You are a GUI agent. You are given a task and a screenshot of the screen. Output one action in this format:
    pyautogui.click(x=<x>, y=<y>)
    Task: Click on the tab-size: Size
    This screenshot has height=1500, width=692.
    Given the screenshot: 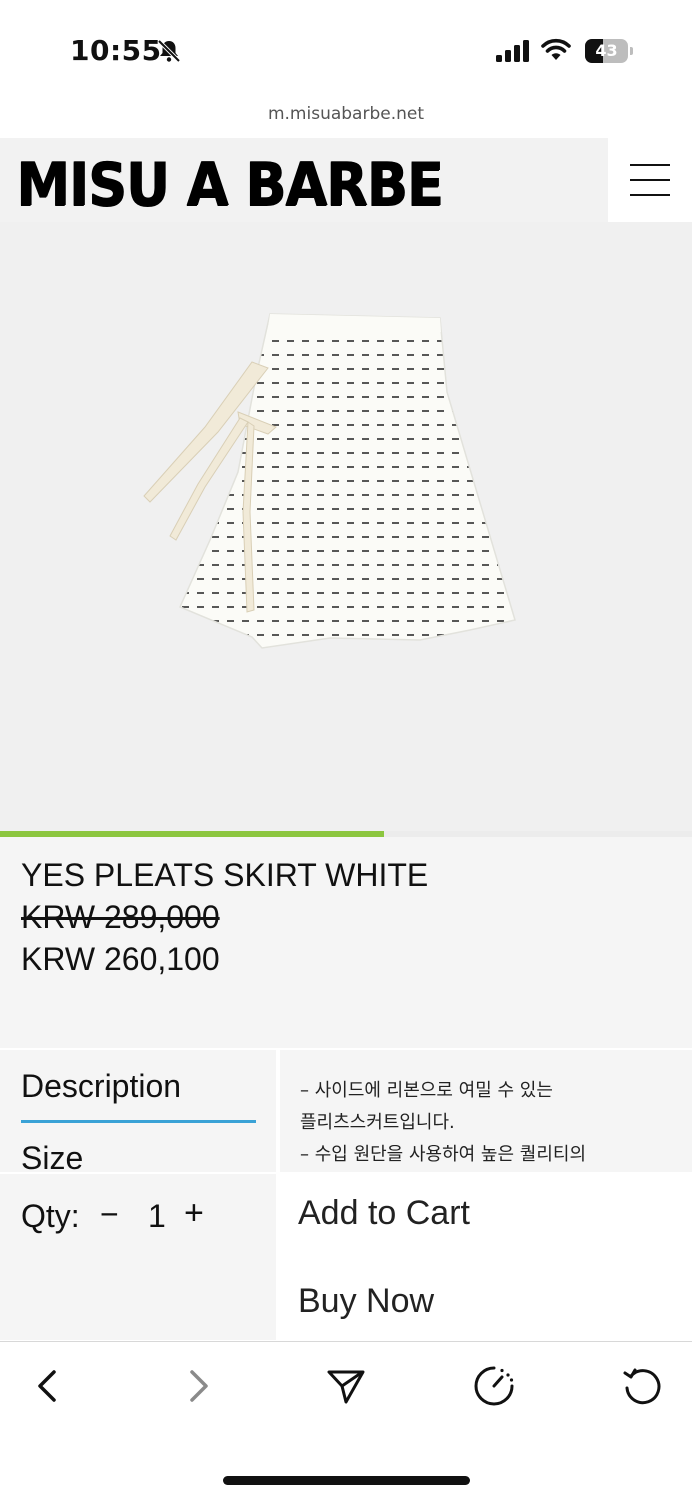 What is the action you would take?
    pyautogui.click(x=52, y=1156)
    